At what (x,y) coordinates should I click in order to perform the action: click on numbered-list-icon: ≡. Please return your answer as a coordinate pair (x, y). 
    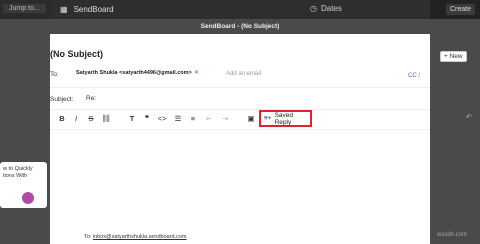
    Looking at the image, I should click on (193, 119).